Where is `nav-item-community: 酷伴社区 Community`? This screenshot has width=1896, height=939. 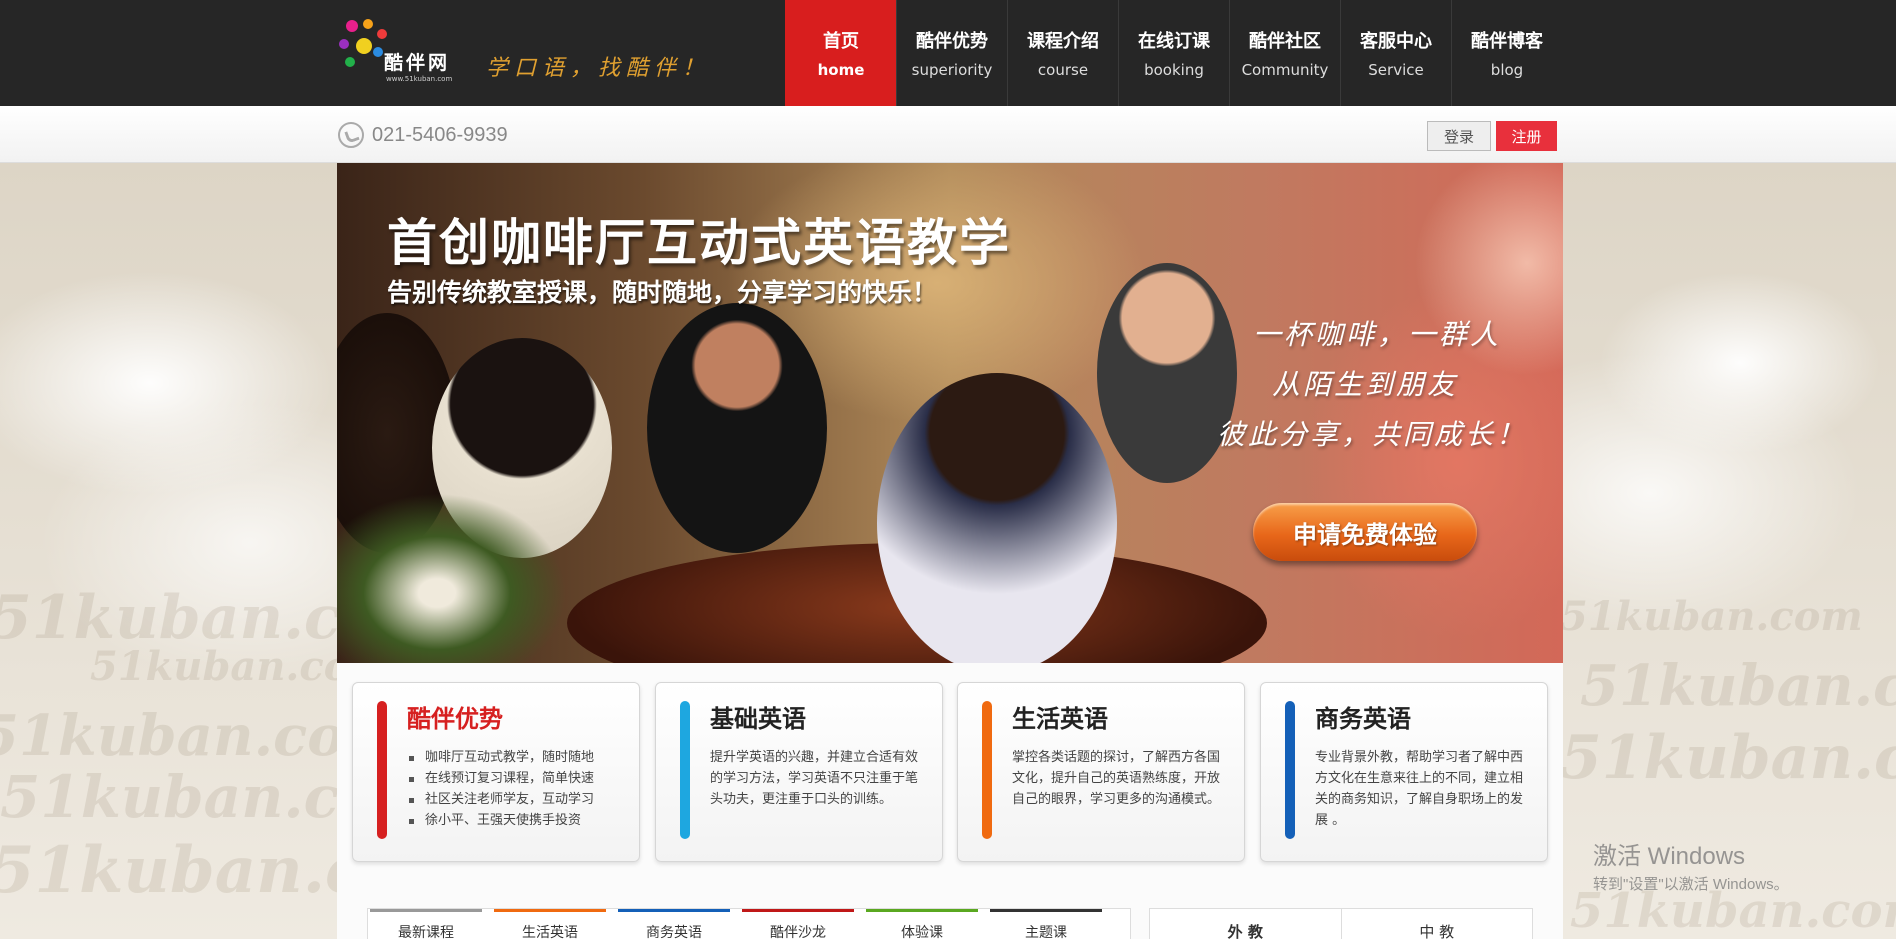
nav-item-community: 酷伴社区 Community is located at coordinates (1284, 53).